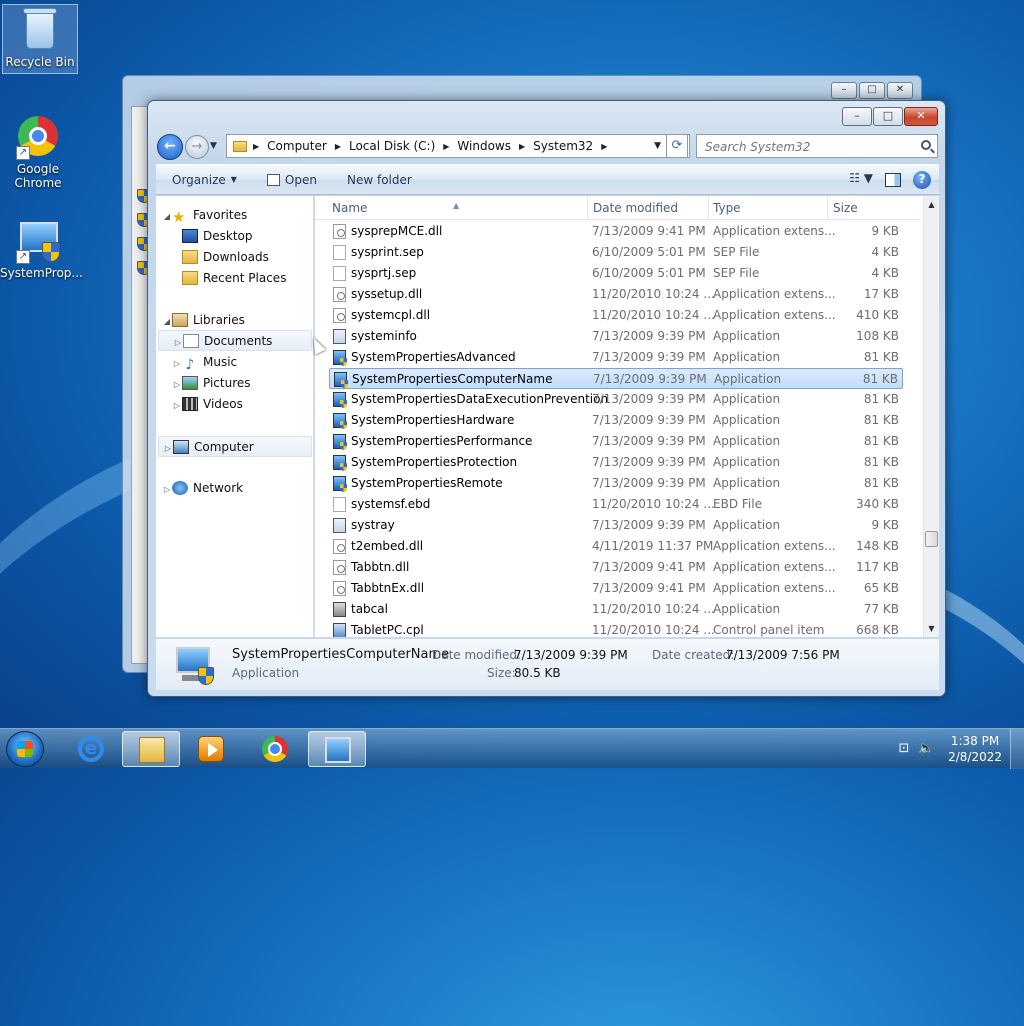 The height and width of the screenshot is (1026, 1024). I want to click on nav-desktop: Desktop, so click(242, 236).